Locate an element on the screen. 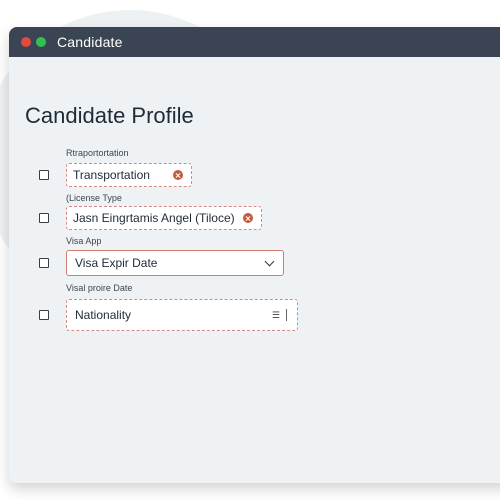 This screenshot has height=500, width=500. page-title: Candidate Profile is located at coordinates (109, 115).